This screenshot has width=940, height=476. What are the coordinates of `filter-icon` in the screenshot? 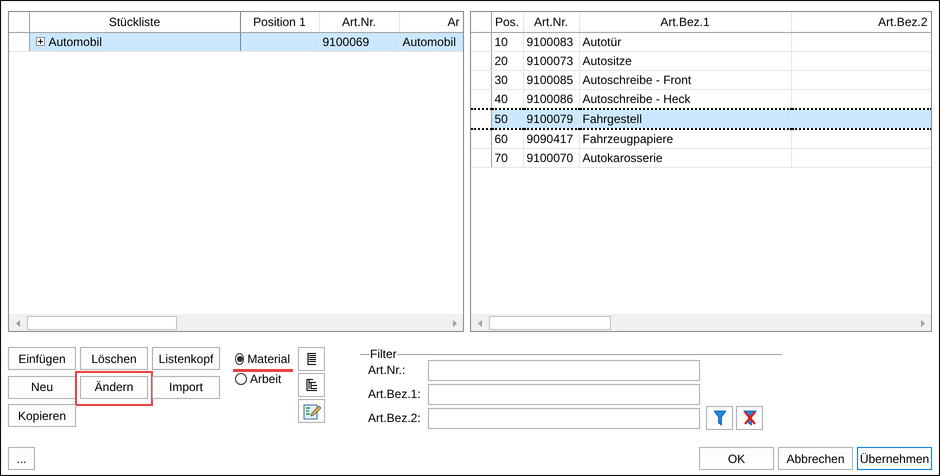 It's located at (720, 418).